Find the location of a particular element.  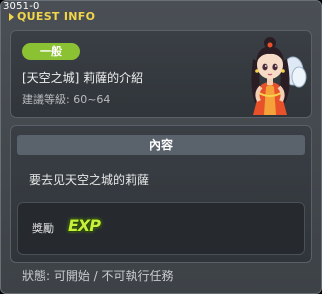

exp-icon: EXP is located at coordinates (84, 225).